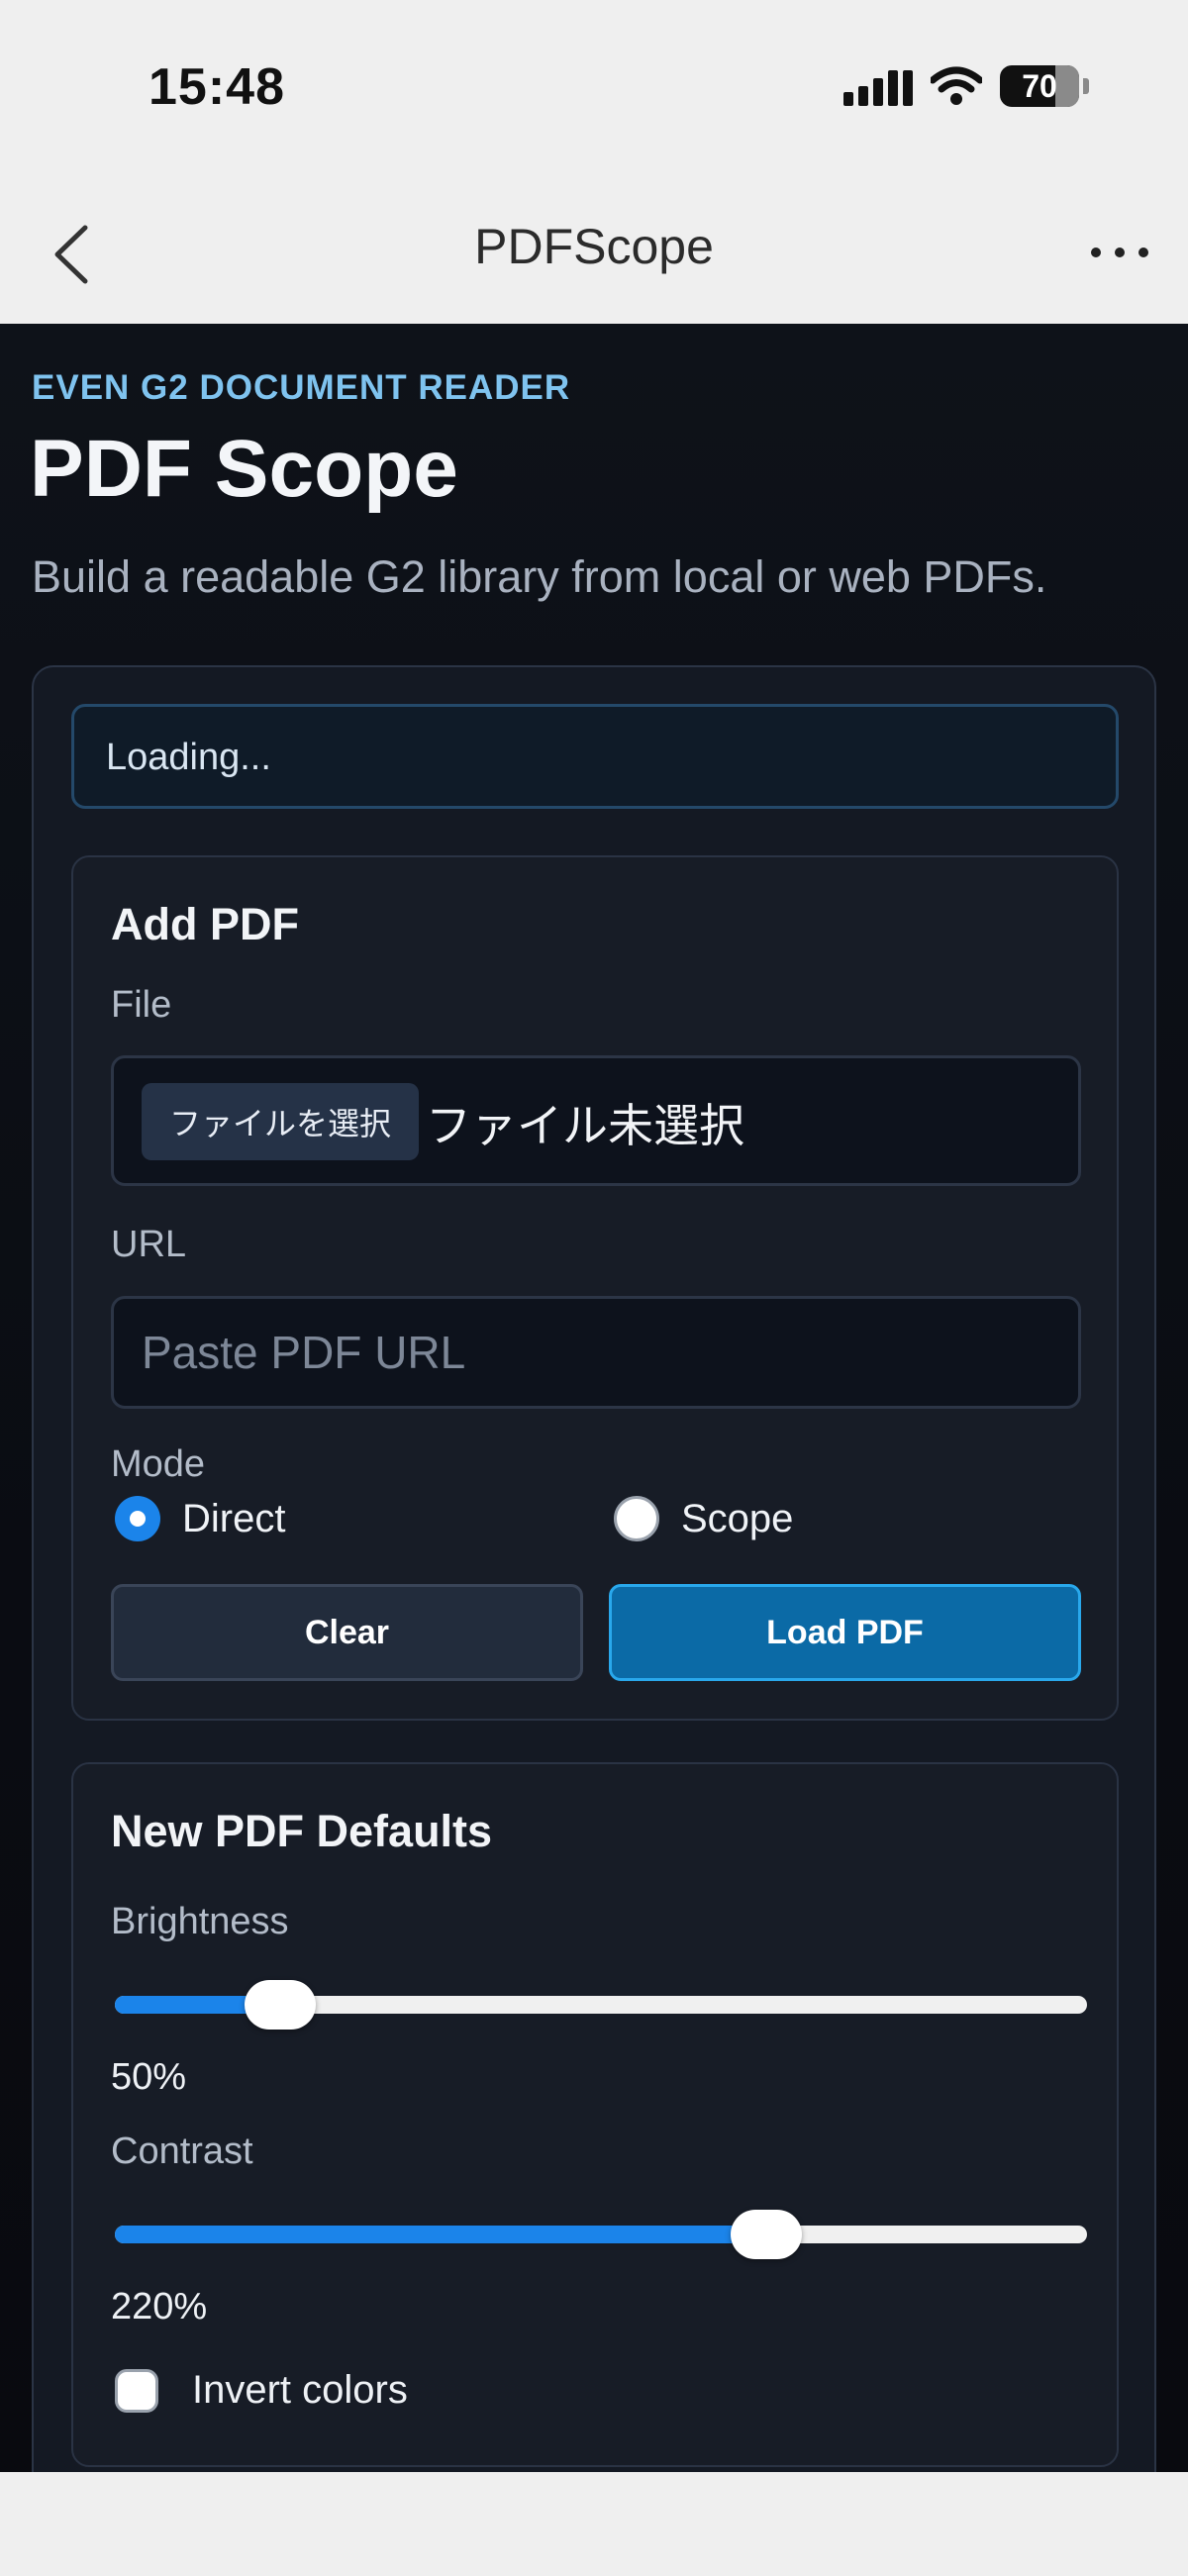 This screenshot has width=1188, height=2576. What do you see at coordinates (141, 1005) in the screenshot?
I see `file-label: File` at bounding box center [141, 1005].